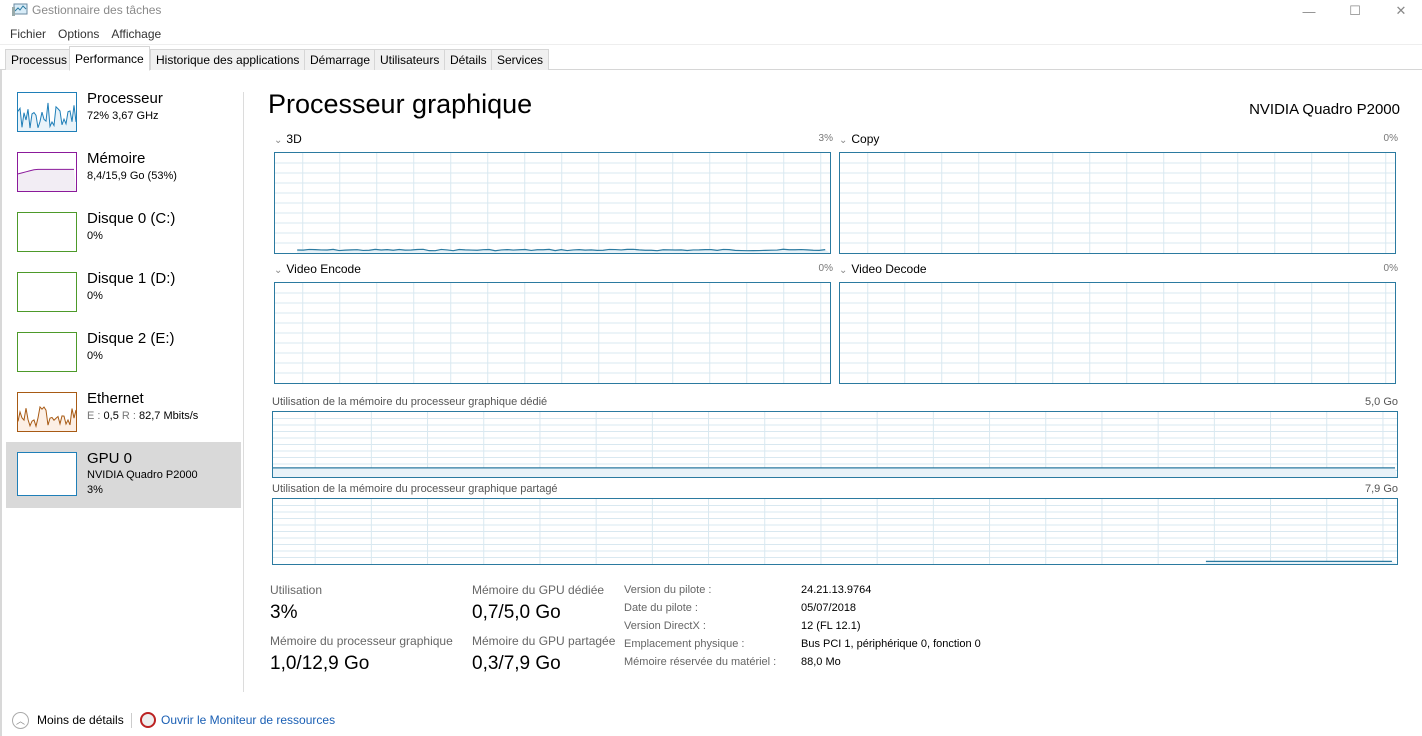  Describe the element at coordinates (47, 292) in the screenshot. I see `disk1-thumbnail-graph` at that location.